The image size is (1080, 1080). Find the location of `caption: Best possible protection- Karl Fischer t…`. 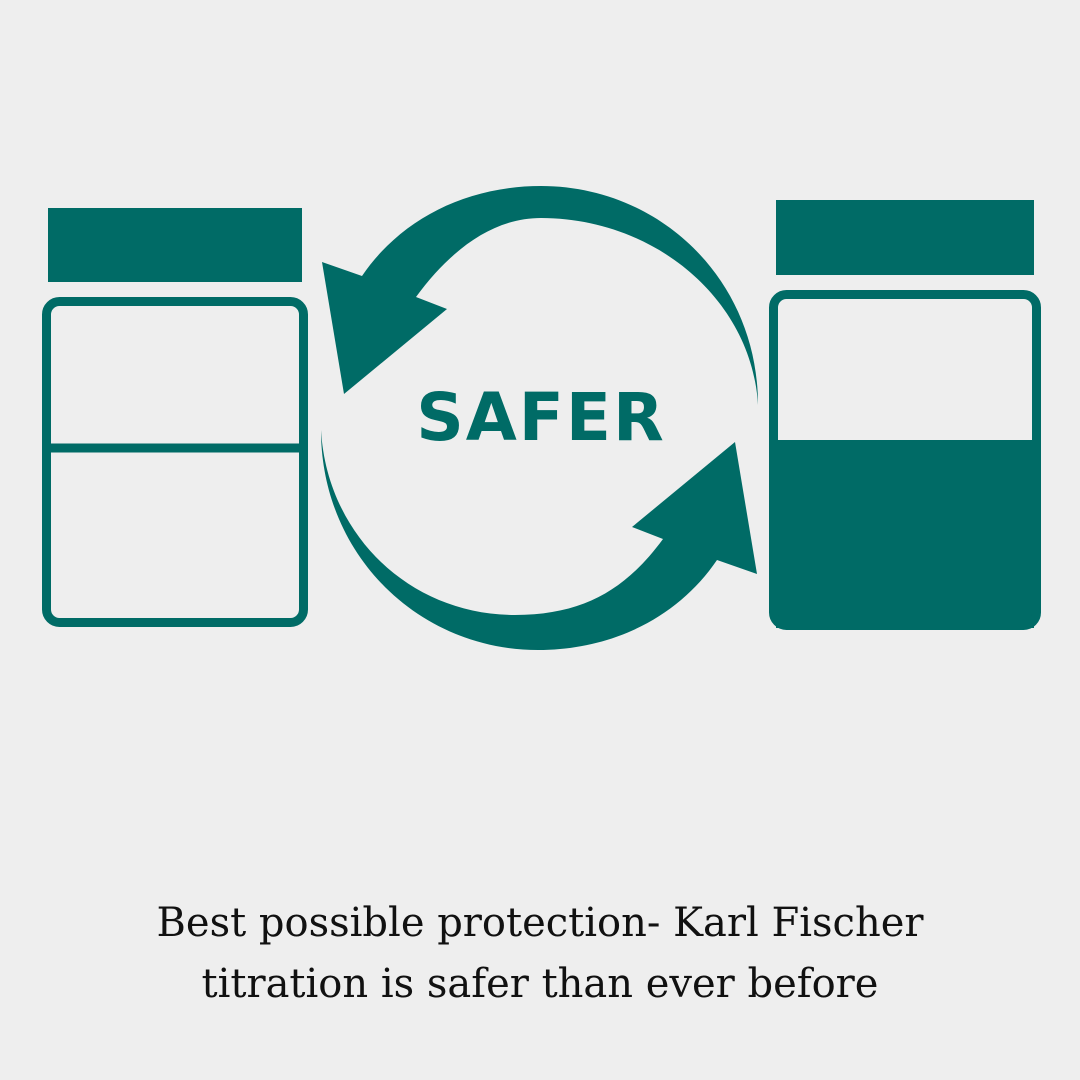

caption: Best possible protection- Karl Fischer t… is located at coordinates (540, 954).